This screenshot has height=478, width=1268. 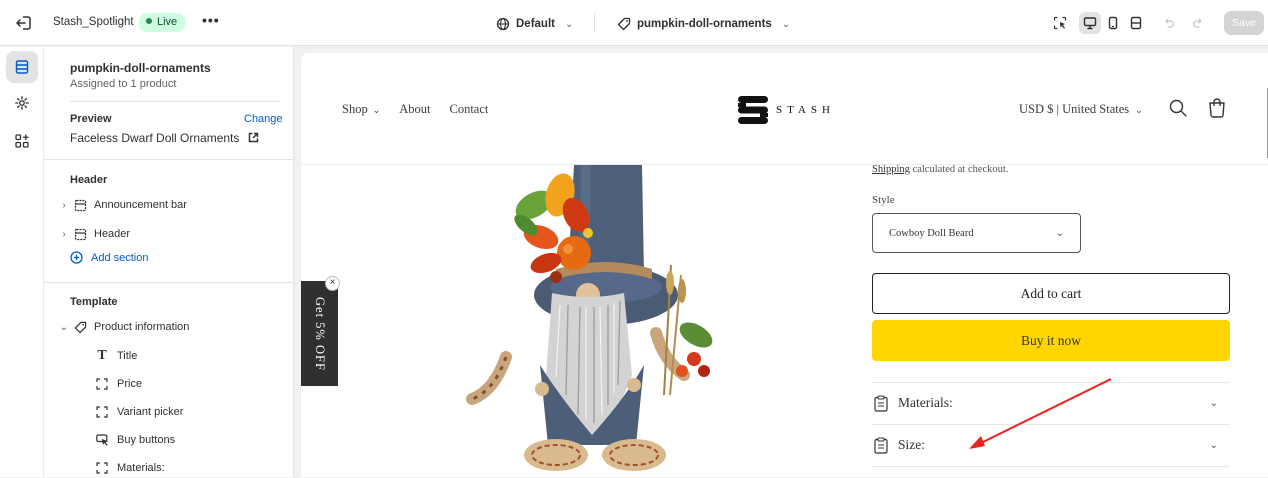 I want to click on add-to-cart-button: Add to cart, so click(x=1051, y=293).